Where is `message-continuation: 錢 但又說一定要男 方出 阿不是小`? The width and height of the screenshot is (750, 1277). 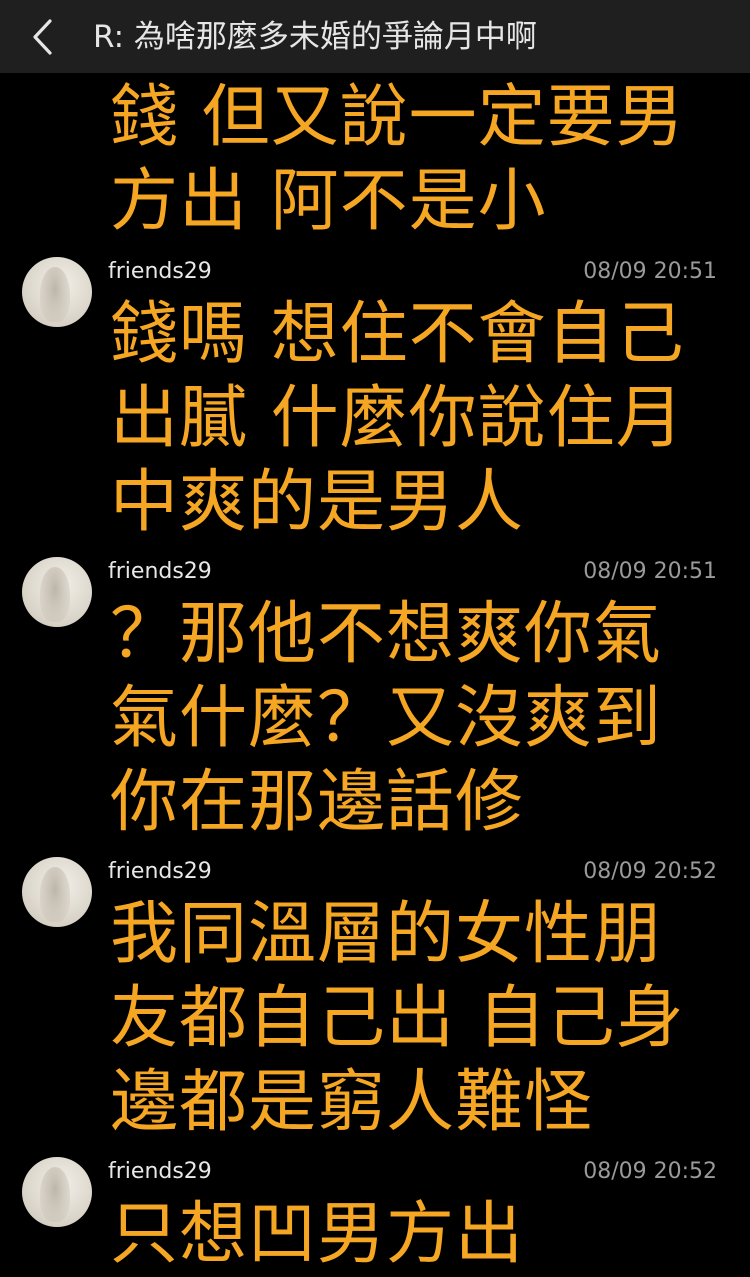
message-continuation: 錢 但又說一定要男 方出 阿不是小 is located at coordinates (420, 160).